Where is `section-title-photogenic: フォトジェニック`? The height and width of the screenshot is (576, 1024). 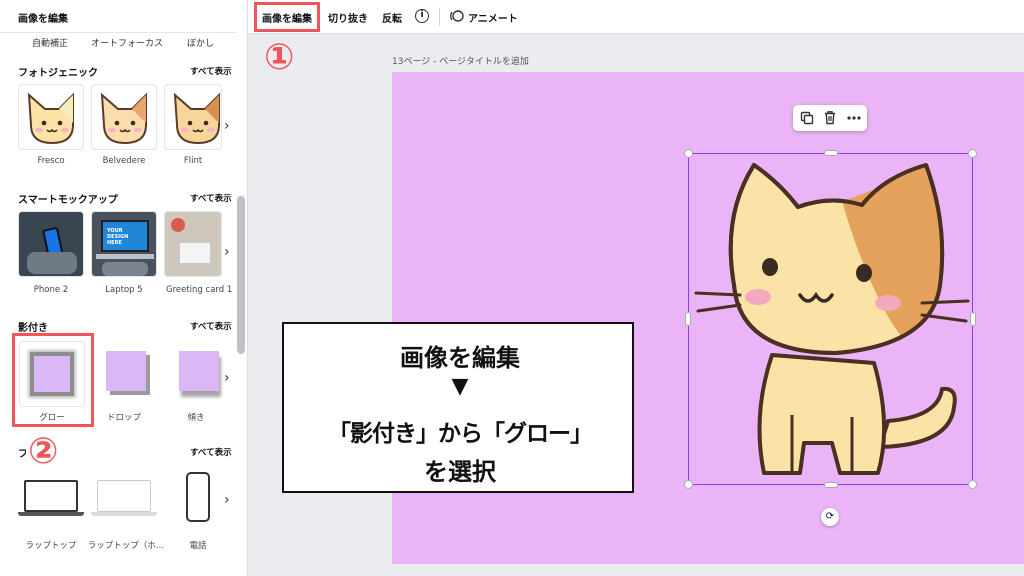 section-title-photogenic: フォトジェニック is located at coordinates (58, 73).